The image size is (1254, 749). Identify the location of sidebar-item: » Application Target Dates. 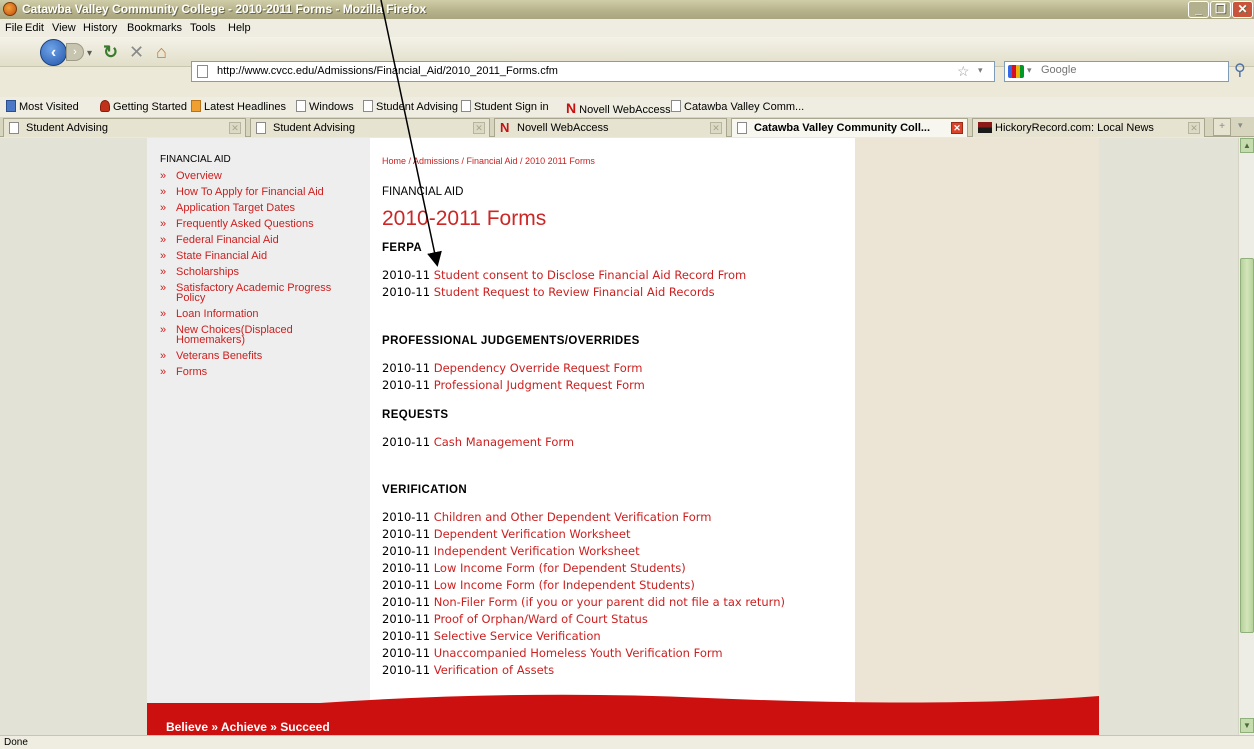
(260, 208).